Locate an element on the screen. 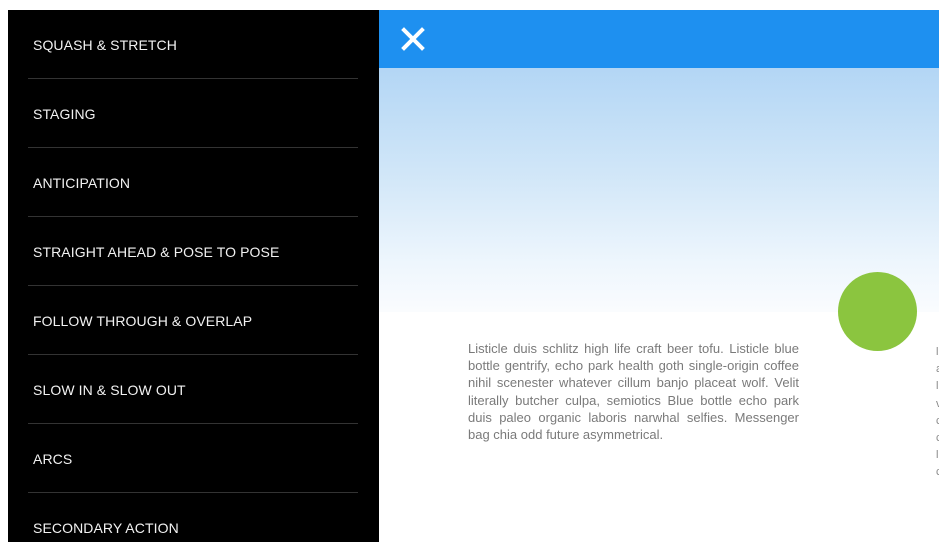  close-button is located at coordinates (413, 39).